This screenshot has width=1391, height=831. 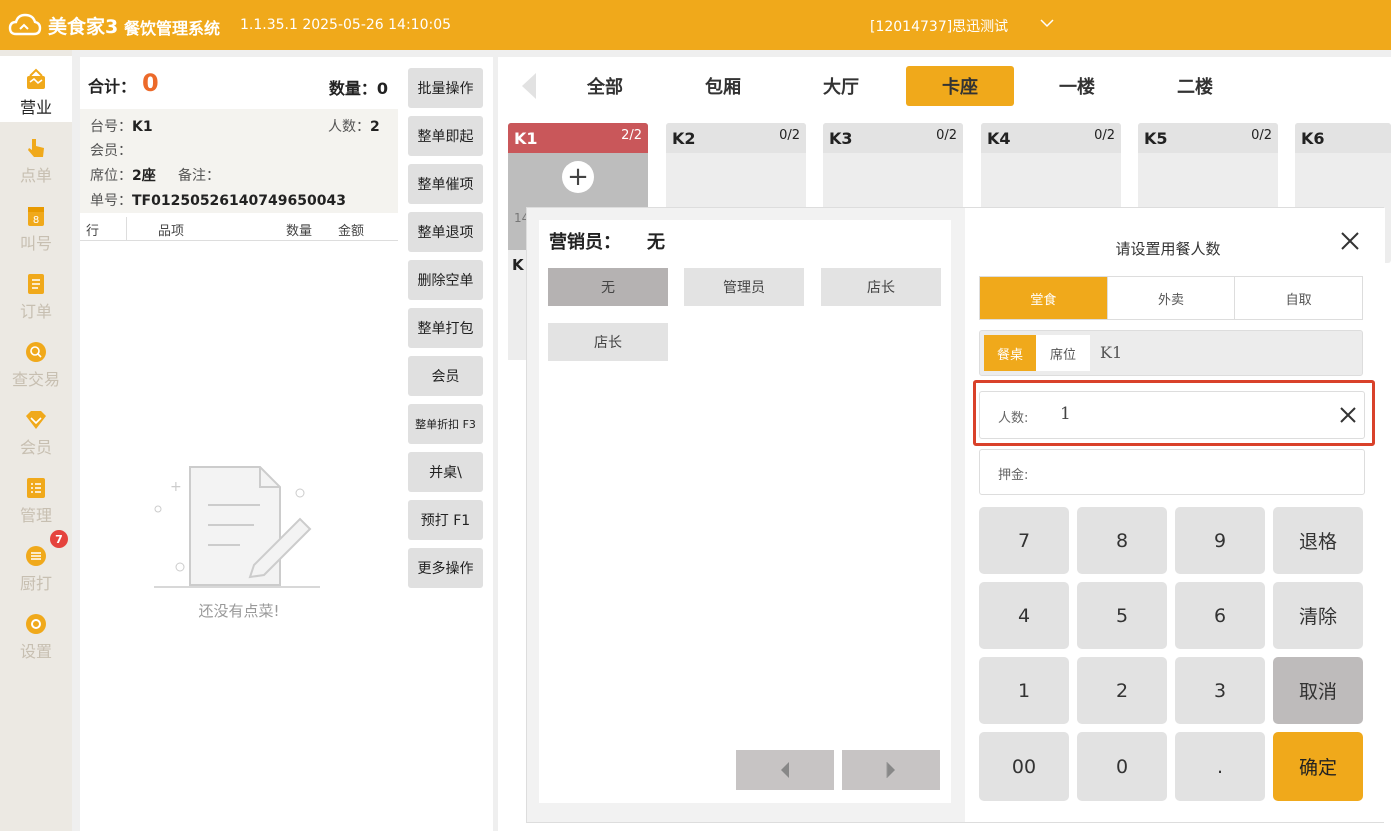 What do you see at coordinates (1220, 690) in the screenshot?
I see `key-3: 3` at bounding box center [1220, 690].